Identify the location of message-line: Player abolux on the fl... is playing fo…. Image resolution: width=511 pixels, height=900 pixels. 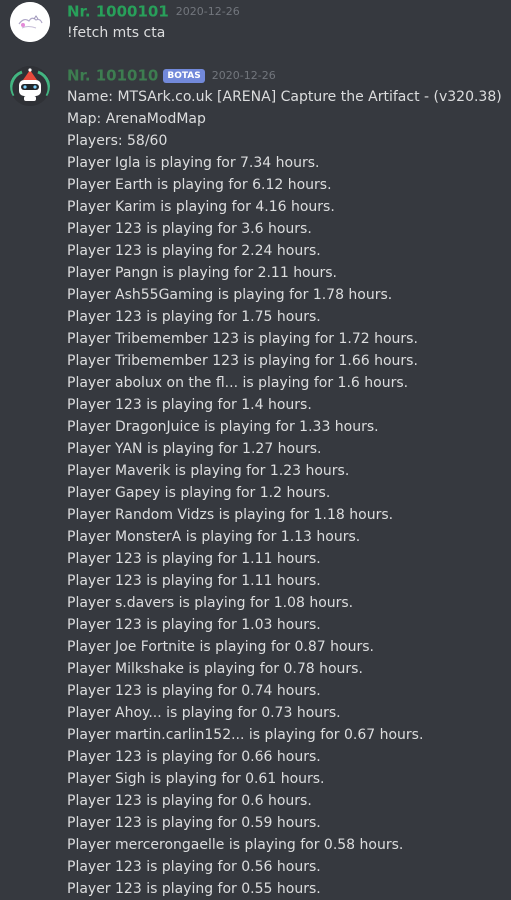
(238, 383).